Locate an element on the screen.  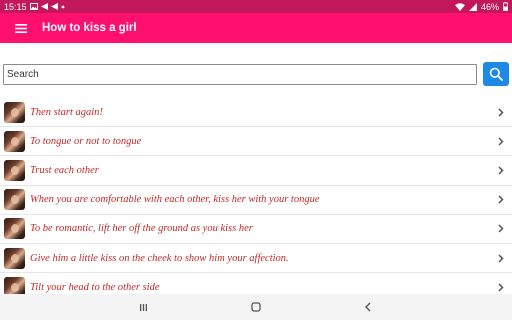
status-left: 15:15 is located at coordinates (34, 7).